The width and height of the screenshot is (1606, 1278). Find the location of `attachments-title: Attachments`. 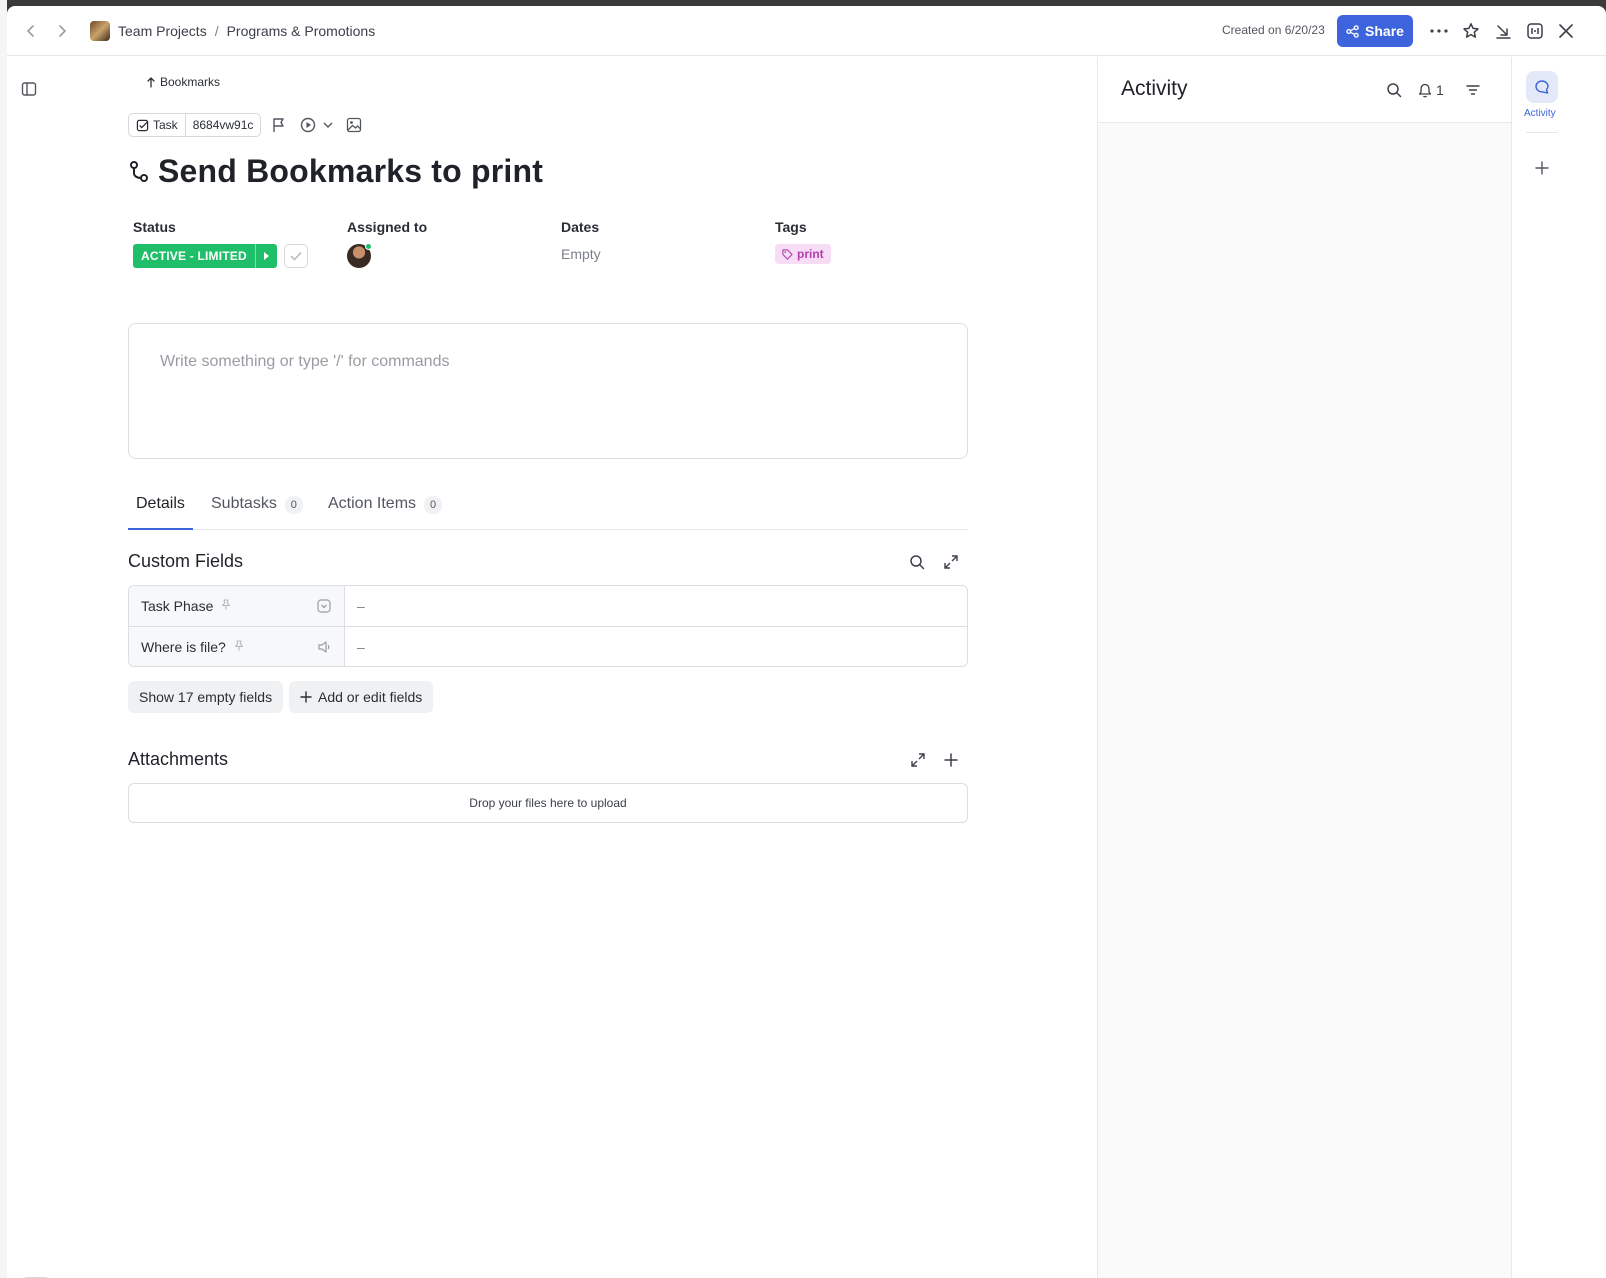

attachments-title: Attachments is located at coordinates (178, 759).